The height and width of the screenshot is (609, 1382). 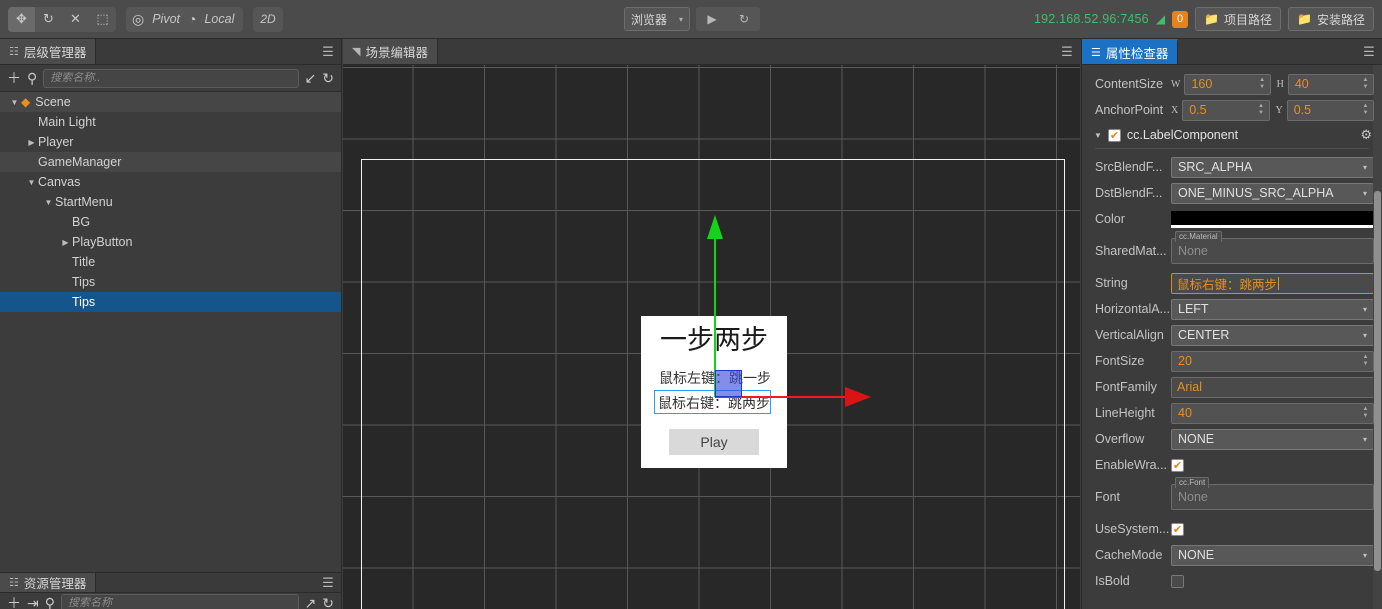 What do you see at coordinates (219, 19) in the screenshot?
I see `coordinate-space-label: Local` at bounding box center [219, 19].